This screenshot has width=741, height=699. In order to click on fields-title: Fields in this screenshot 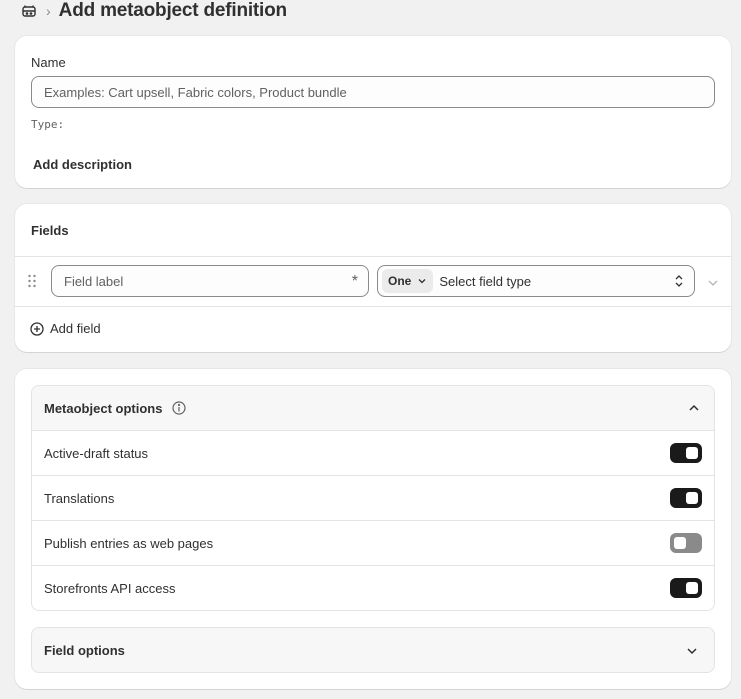, I will do `click(50, 230)`.